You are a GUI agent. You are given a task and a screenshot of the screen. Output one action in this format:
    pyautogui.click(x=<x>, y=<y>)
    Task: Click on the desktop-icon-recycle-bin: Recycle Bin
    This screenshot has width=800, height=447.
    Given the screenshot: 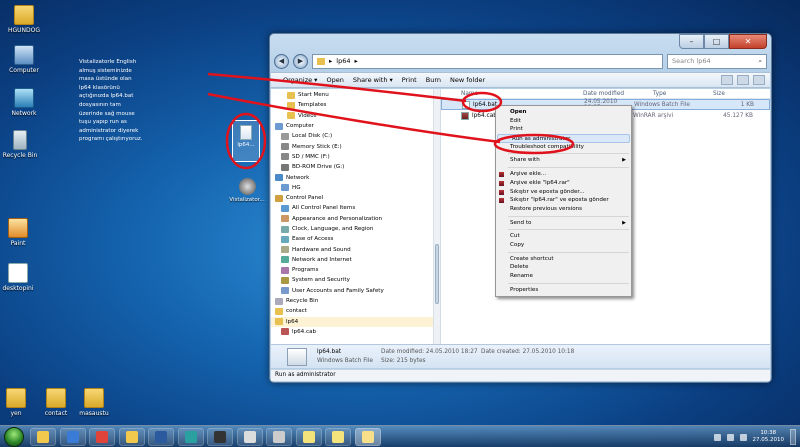 What is the action you would take?
    pyautogui.click(x=21, y=144)
    